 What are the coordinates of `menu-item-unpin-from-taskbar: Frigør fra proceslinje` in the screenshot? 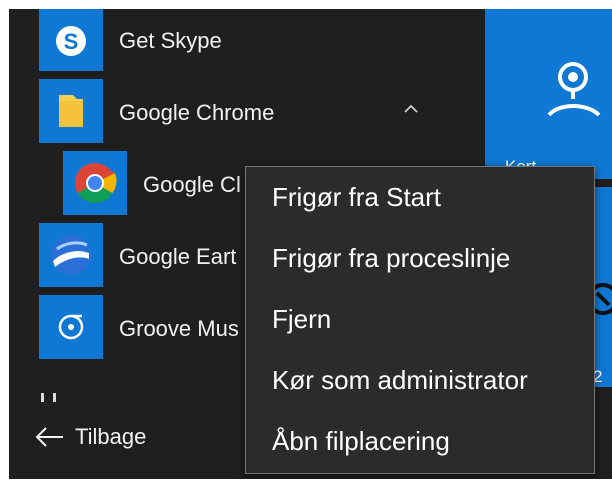 It's located at (420, 258).